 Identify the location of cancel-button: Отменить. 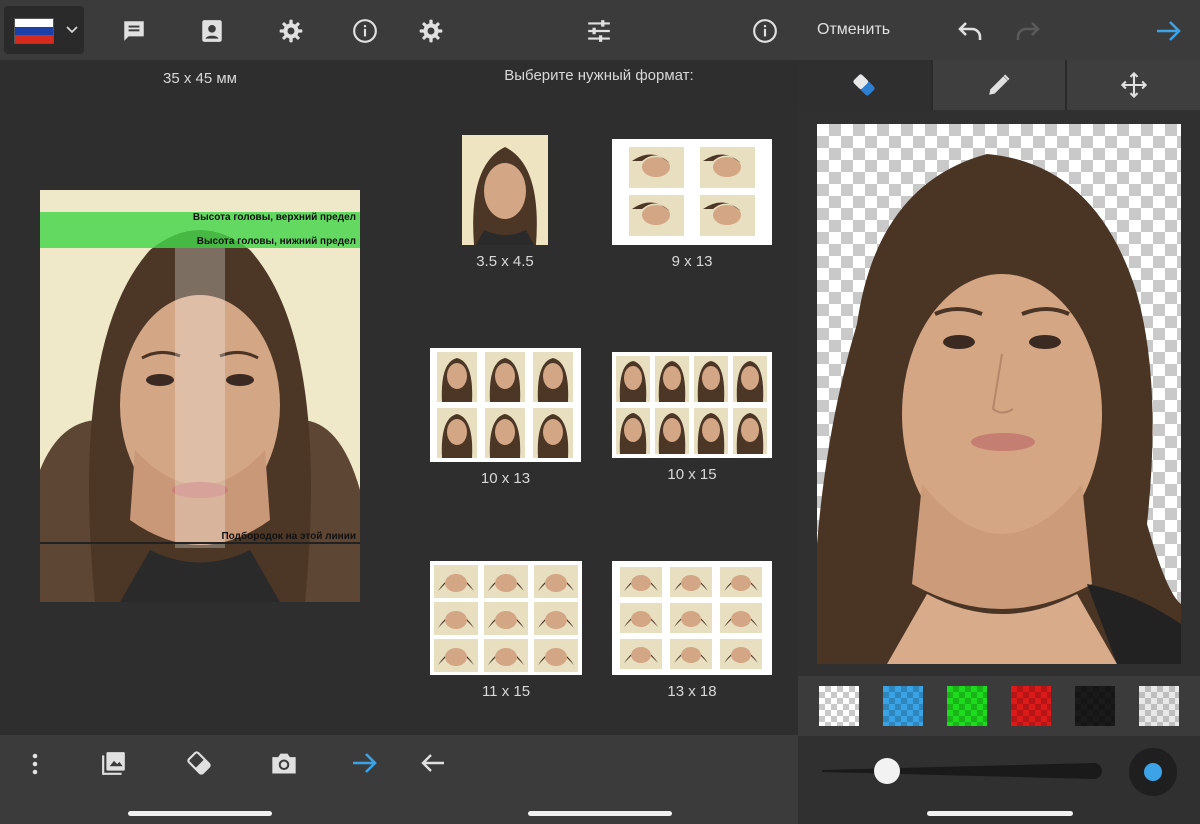
(853, 30).